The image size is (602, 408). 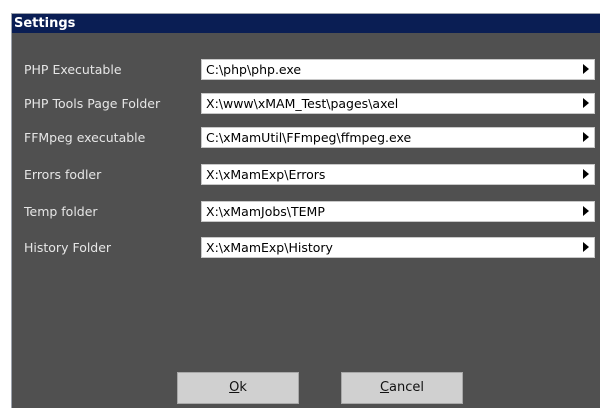 What do you see at coordinates (387, 69) in the screenshot?
I see `php-executable-input` at bounding box center [387, 69].